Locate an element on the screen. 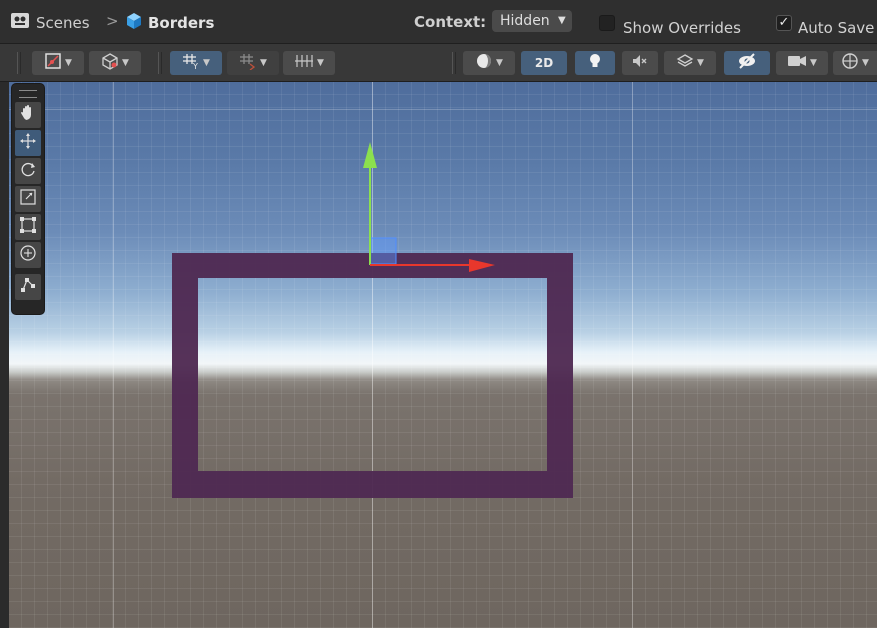 The height and width of the screenshot is (628, 877). breadcrumb-borders: Borders is located at coordinates (169, 23).